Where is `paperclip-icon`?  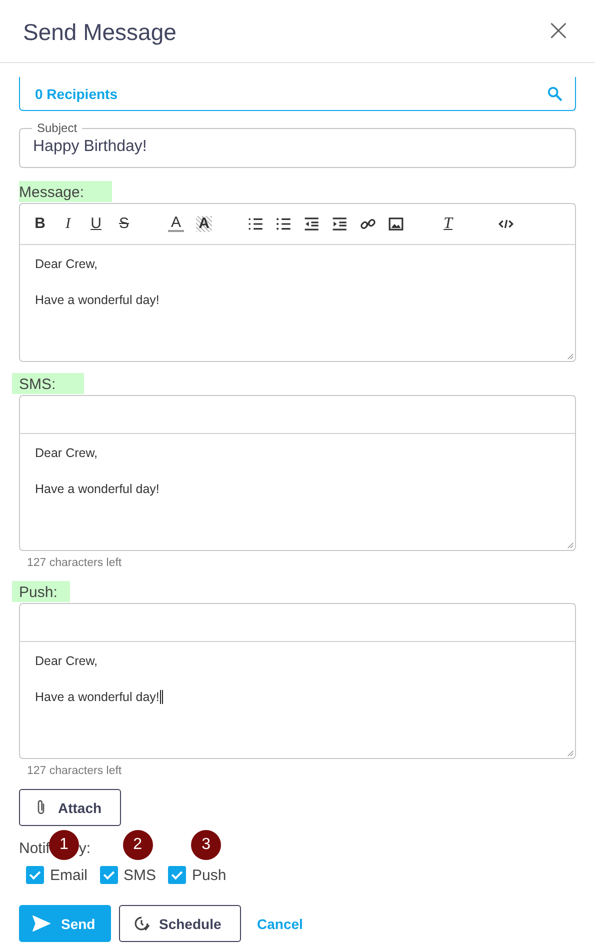
paperclip-icon is located at coordinates (41, 807).